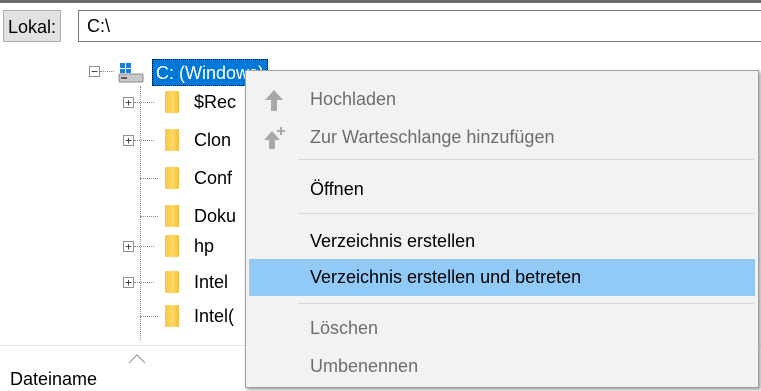 The image size is (761, 391). Describe the element at coordinates (274, 138) in the screenshot. I see `add-to-queue-icon` at that location.